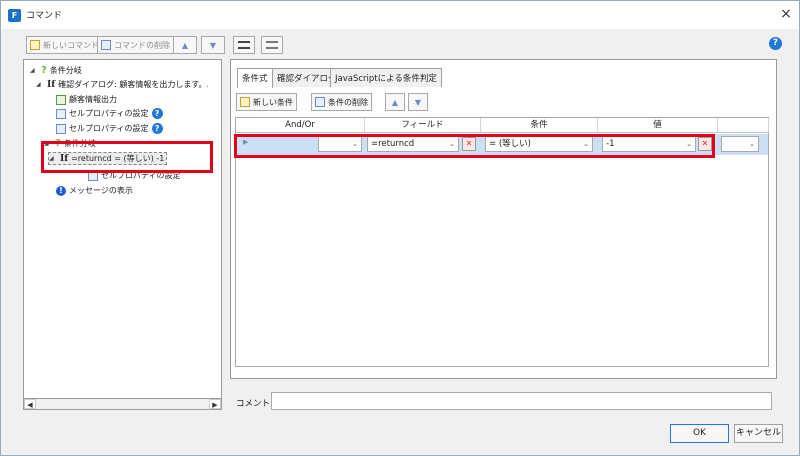 The width and height of the screenshot is (800, 456). Describe the element at coordinates (133, 84) in the screenshot. I see `tree-item-label: 確認ダイアログ: 顧客情報を出力します。よろ` at that location.